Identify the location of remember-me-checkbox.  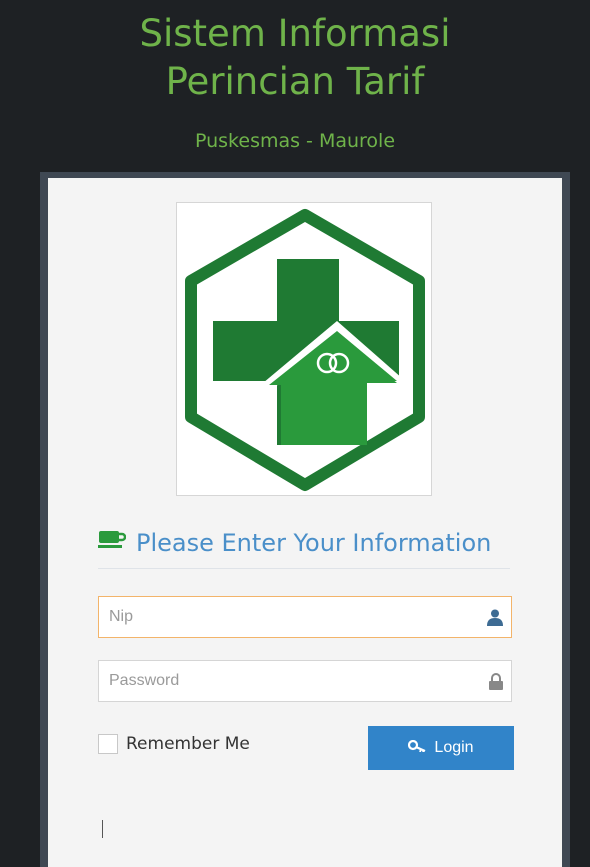
(108, 744).